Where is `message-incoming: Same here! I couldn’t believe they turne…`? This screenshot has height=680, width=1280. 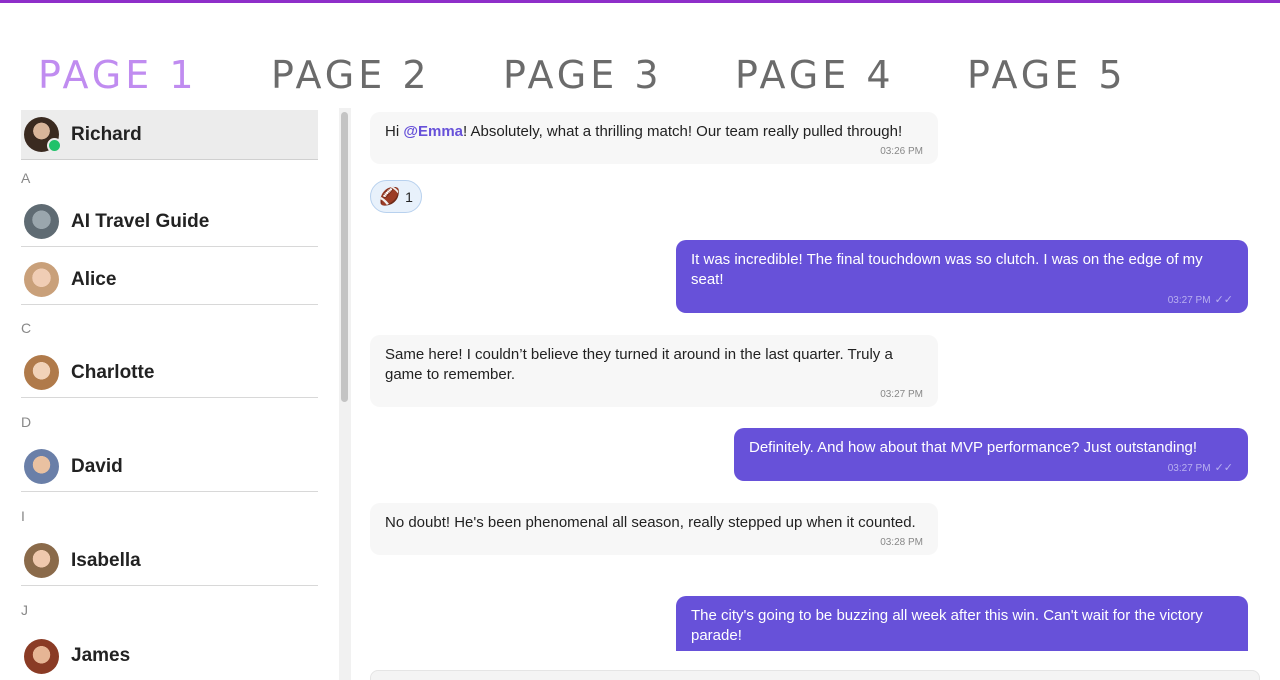 message-incoming: Same here! I couldn’t believe they turne… is located at coordinates (654, 371).